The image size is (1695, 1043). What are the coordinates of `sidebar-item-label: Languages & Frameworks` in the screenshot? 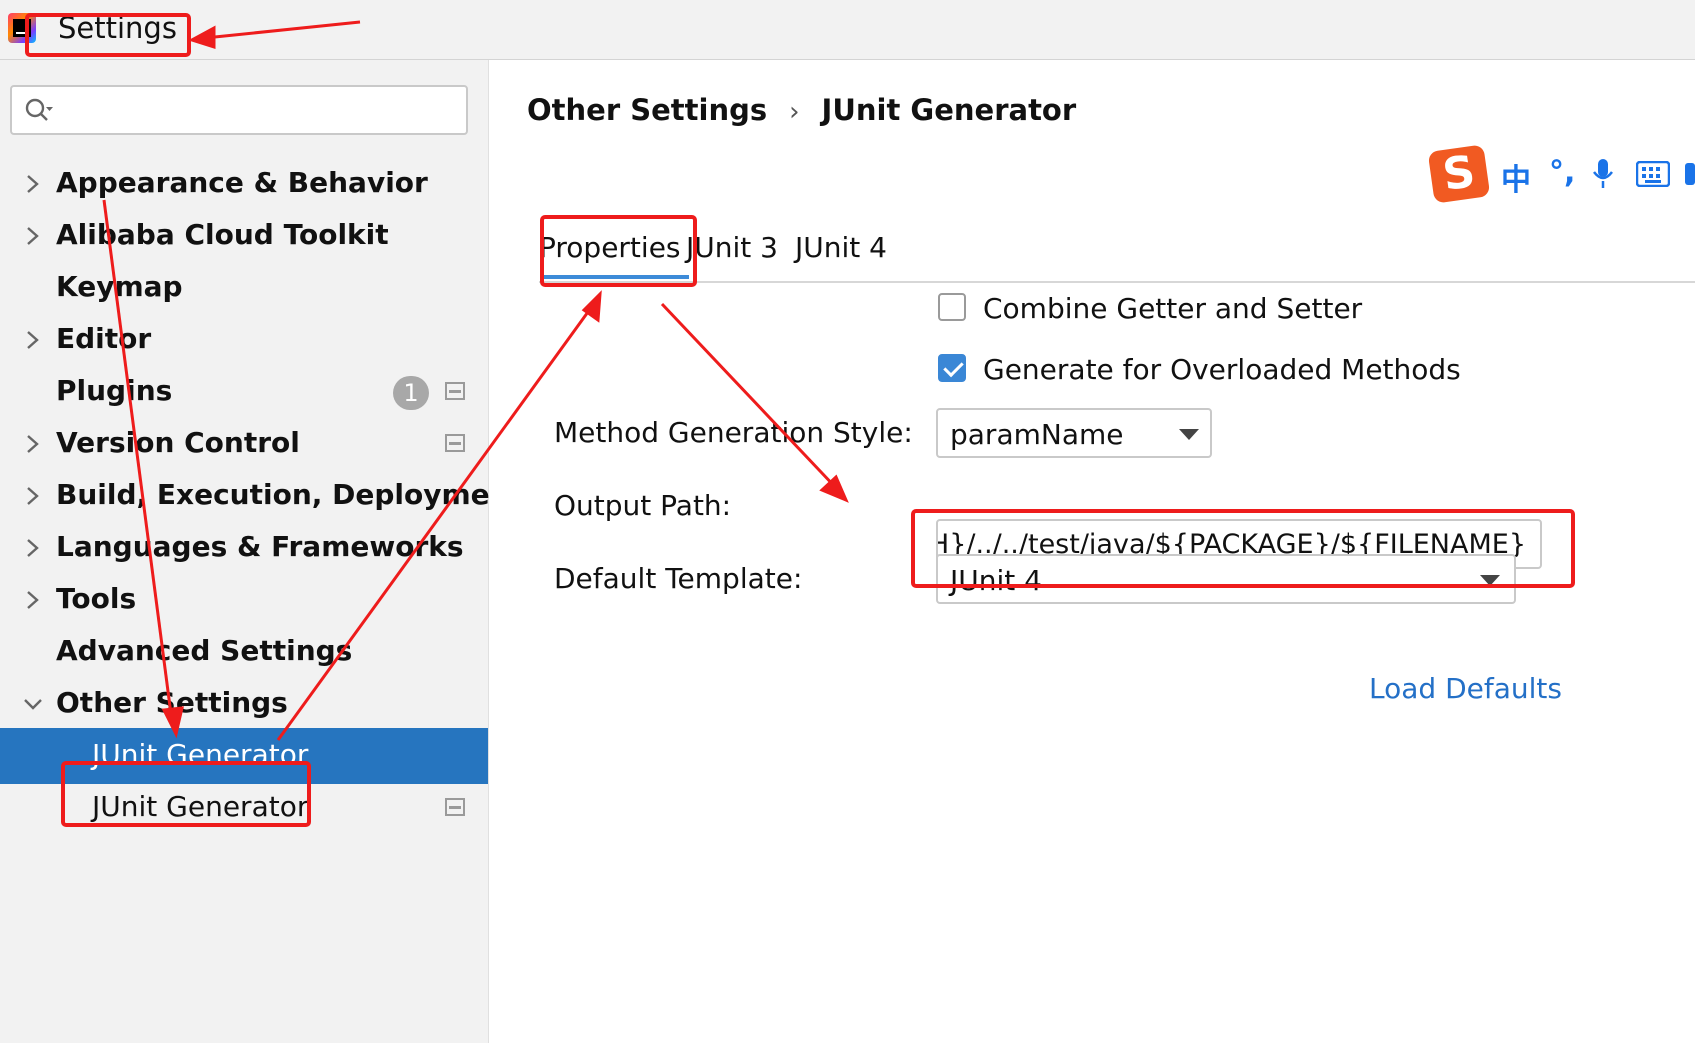 It's located at (260, 546).